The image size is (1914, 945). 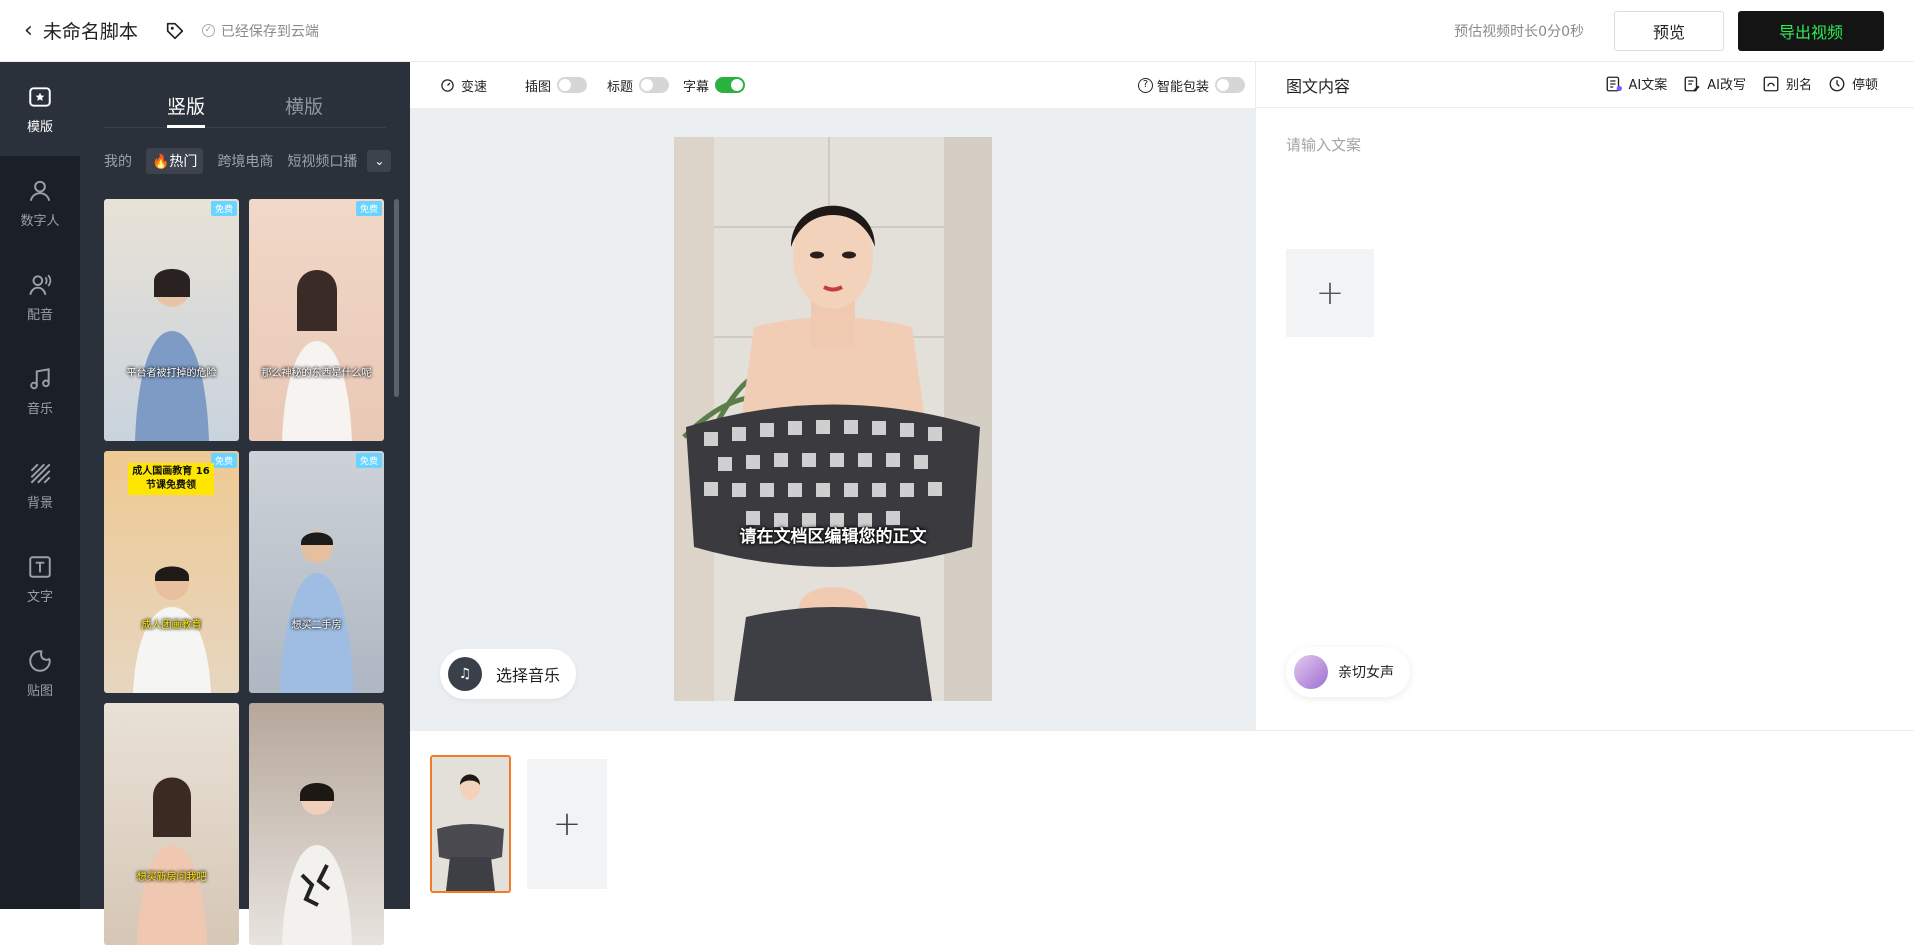 I want to click on template-card: 免费 成人国画教育 16节课免费领 成人团画教育, so click(x=171, y=572).